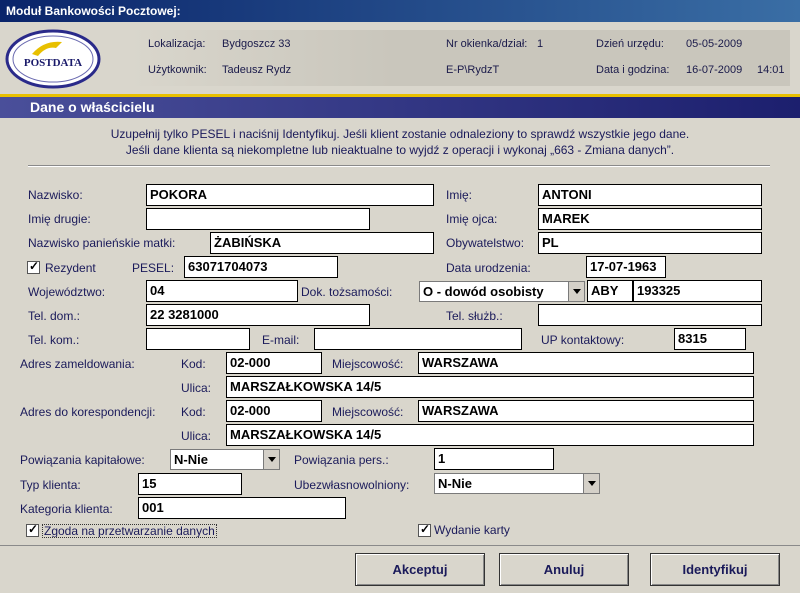 This screenshot has width=800, height=593. Describe the element at coordinates (322, 243) in the screenshot. I see `nazwisko-matki-field: ŻABIŃSKA` at that location.